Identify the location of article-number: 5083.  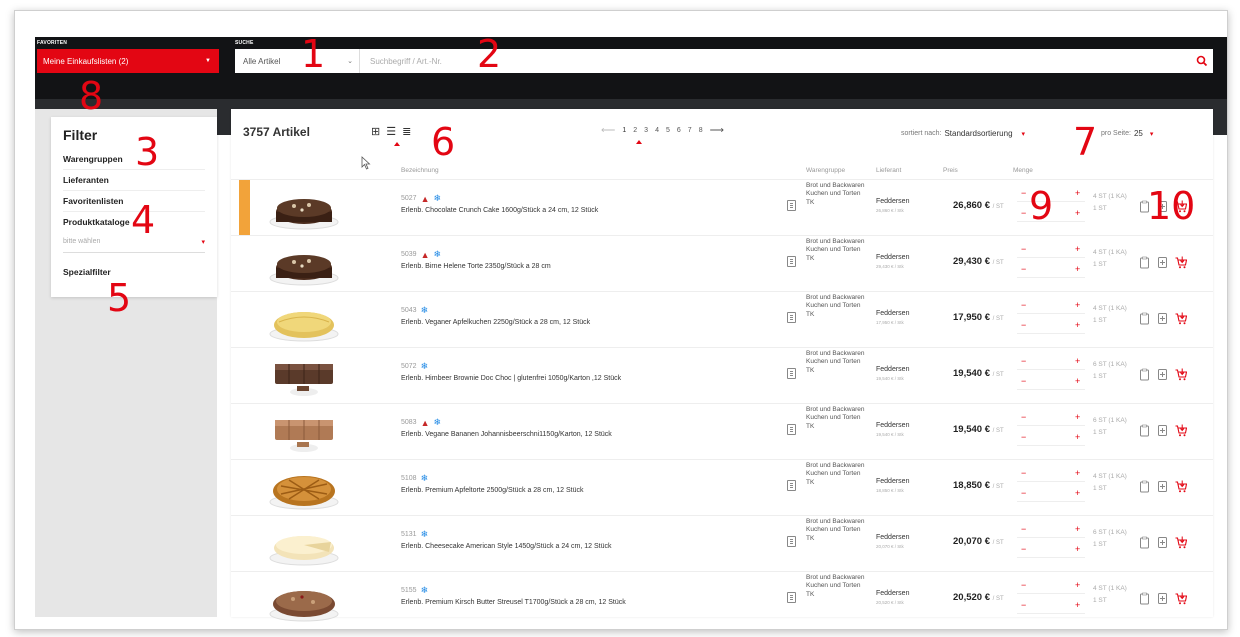
(409, 422).